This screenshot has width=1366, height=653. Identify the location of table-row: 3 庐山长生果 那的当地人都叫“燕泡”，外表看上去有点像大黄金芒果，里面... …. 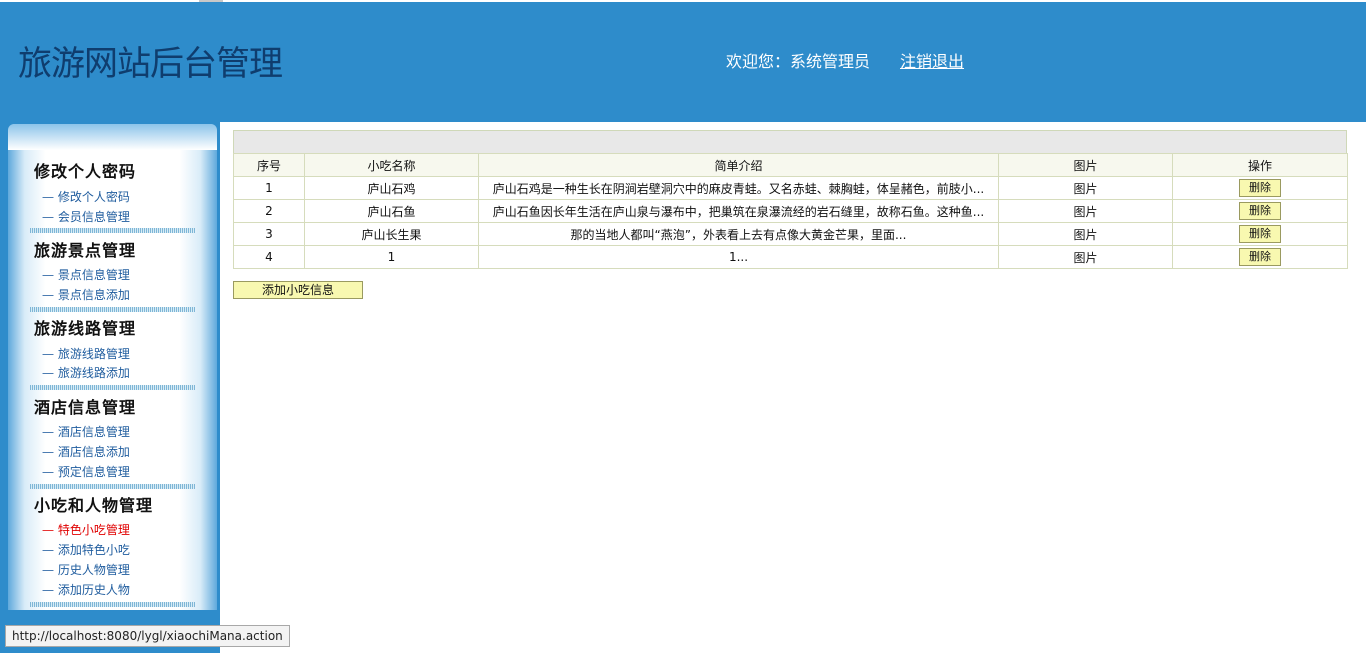
(790, 234).